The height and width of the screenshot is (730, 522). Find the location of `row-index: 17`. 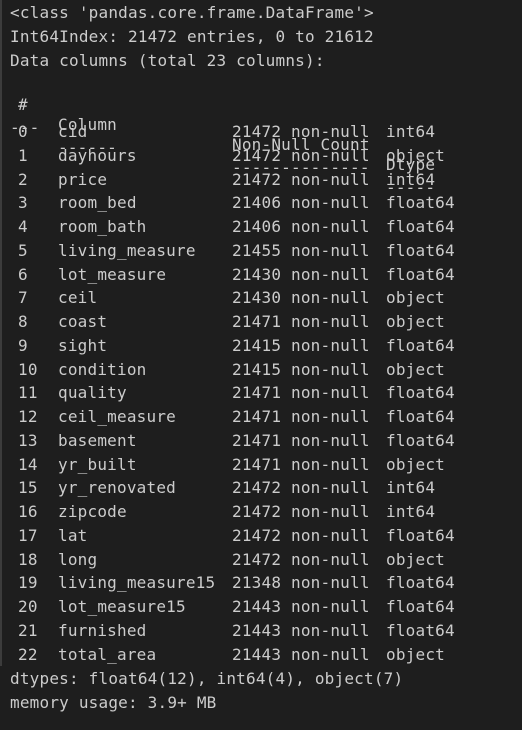

row-index: 17 is located at coordinates (28, 535).